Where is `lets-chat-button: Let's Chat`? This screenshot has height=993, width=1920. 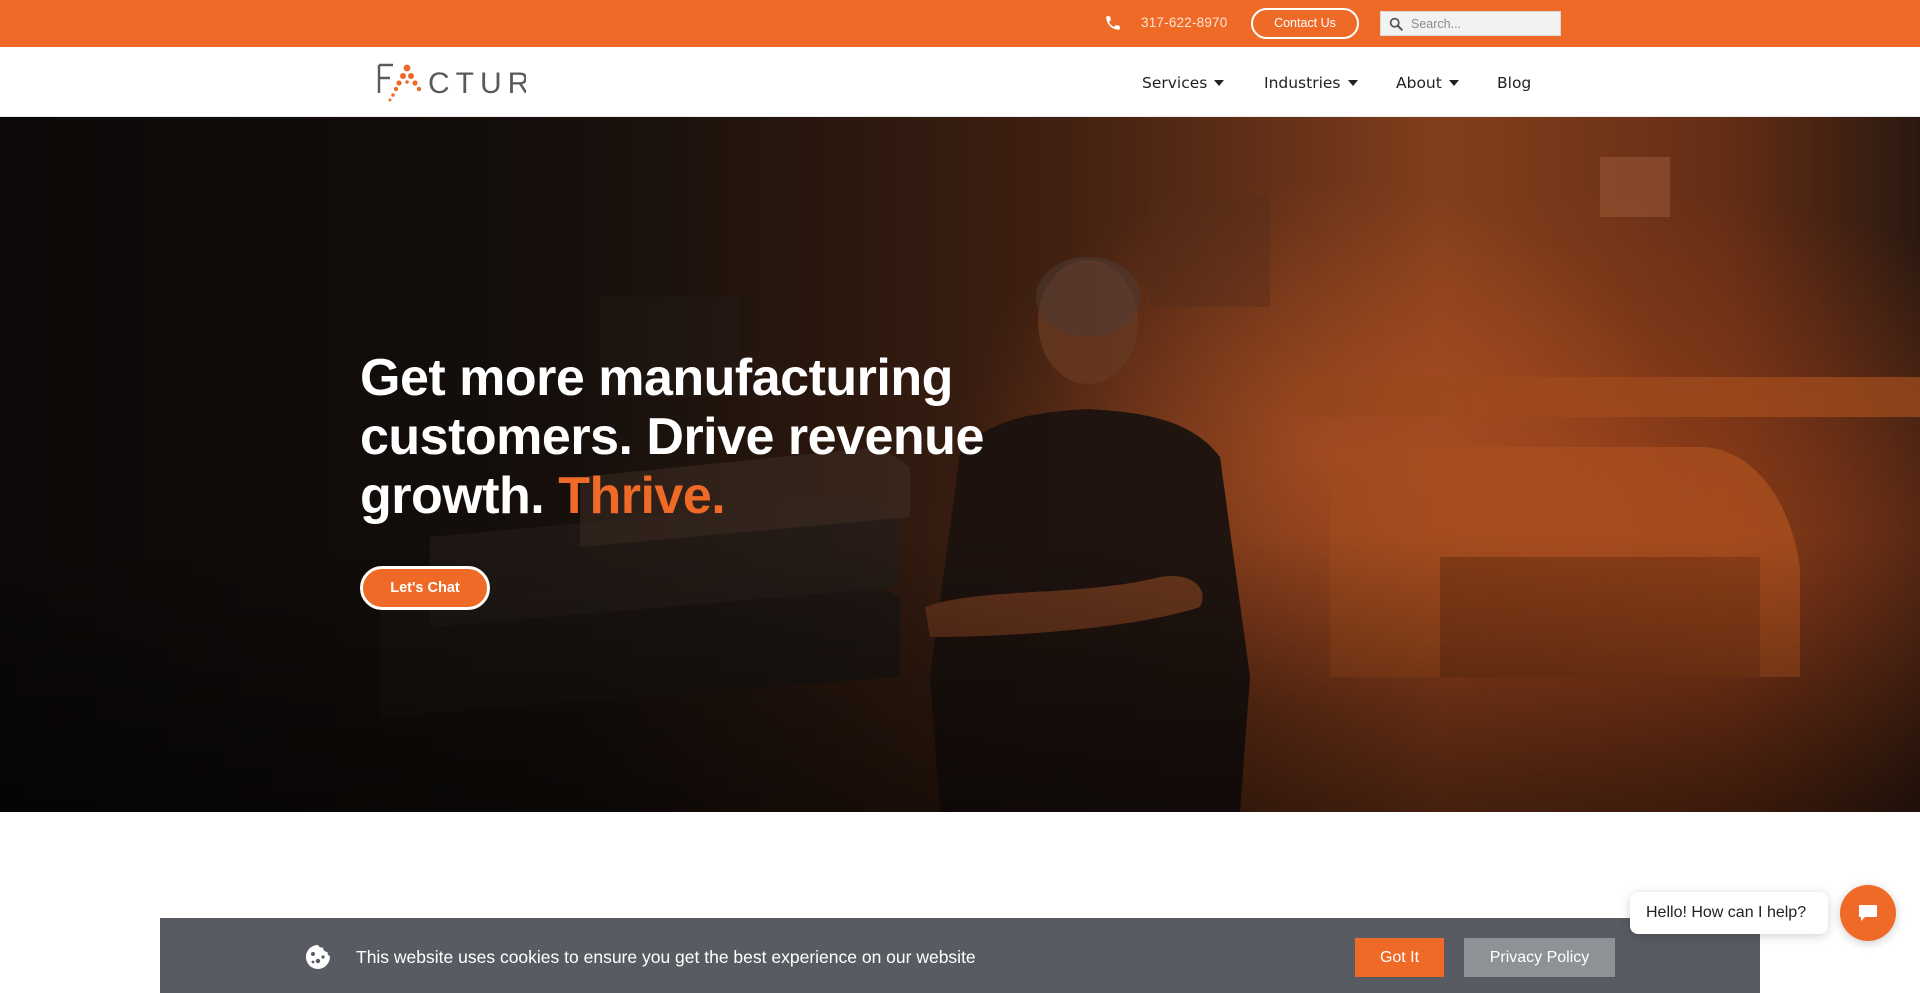 lets-chat-button: Let's Chat is located at coordinates (425, 588).